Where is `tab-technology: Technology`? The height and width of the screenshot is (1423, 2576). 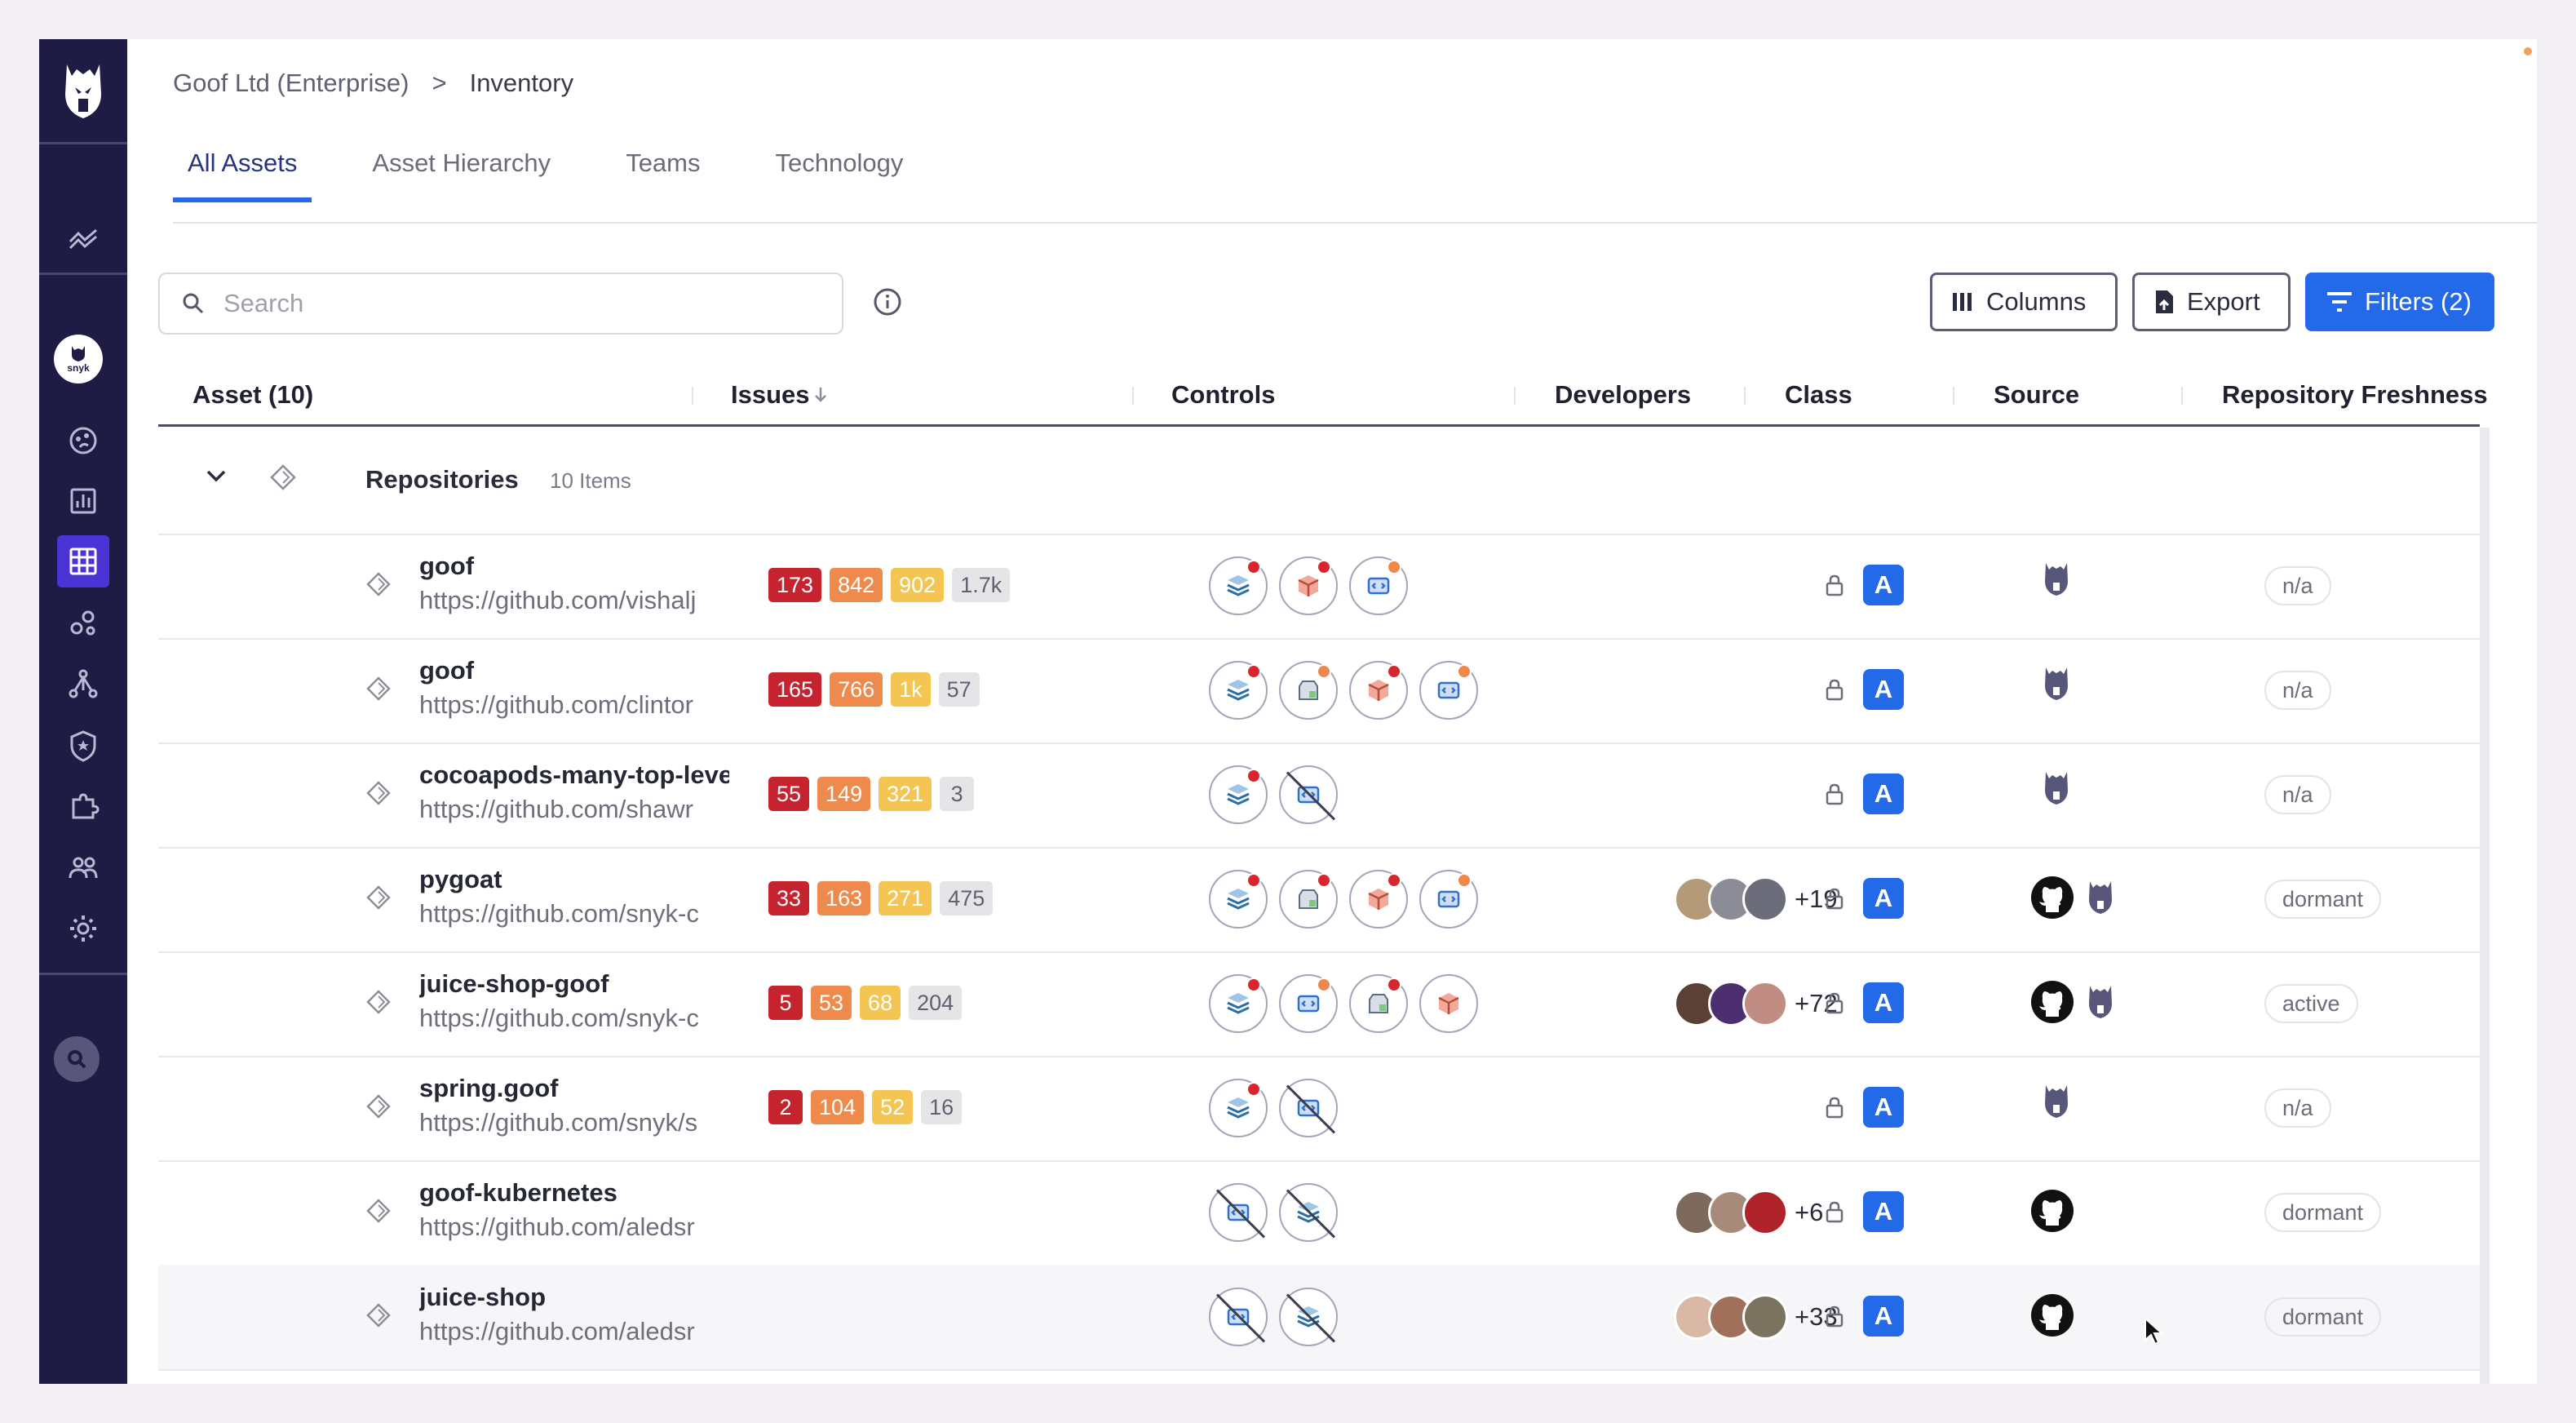 tab-technology: Technology is located at coordinates (839, 175).